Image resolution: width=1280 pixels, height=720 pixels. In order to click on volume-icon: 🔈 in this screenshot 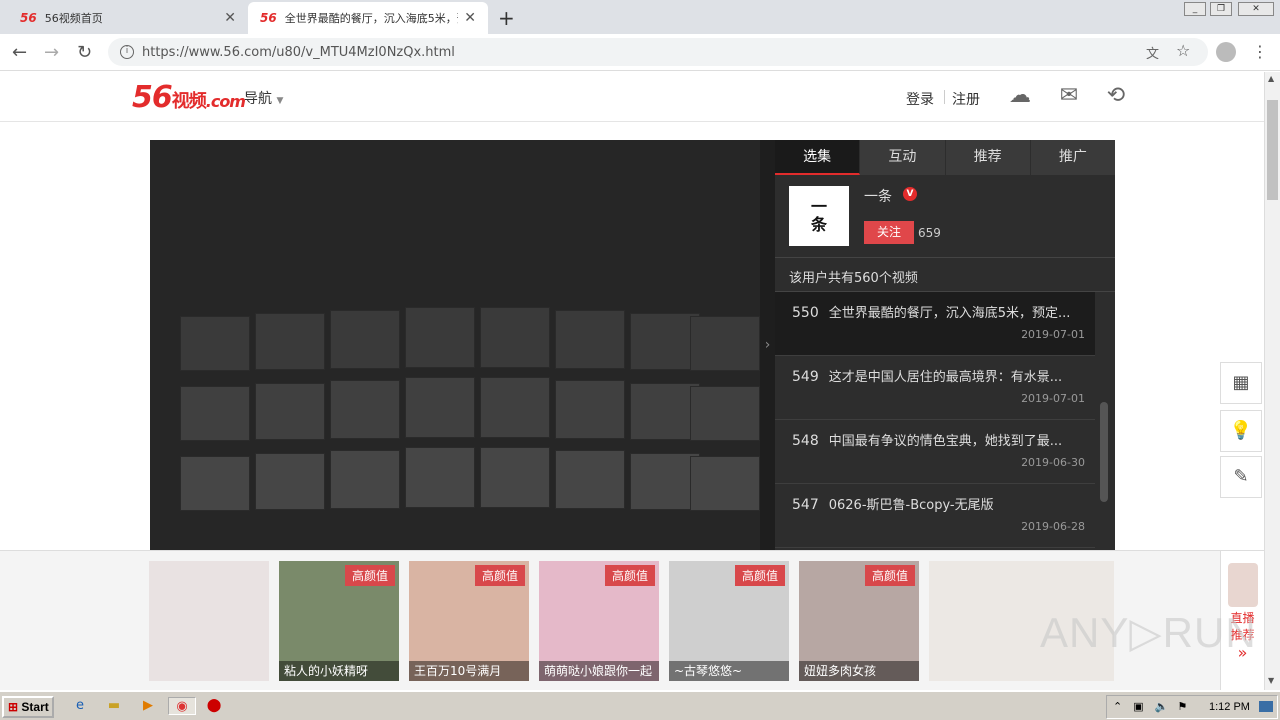, I will do `click(1162, 707)`.